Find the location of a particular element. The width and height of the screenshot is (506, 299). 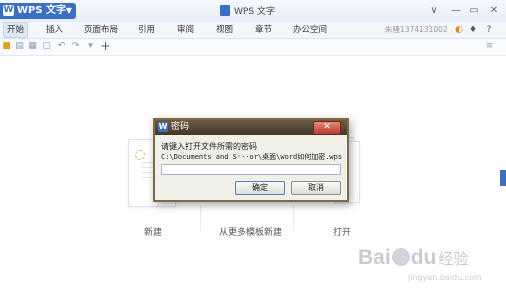

tab-section: 章节 is located at coordinates (263, 30).